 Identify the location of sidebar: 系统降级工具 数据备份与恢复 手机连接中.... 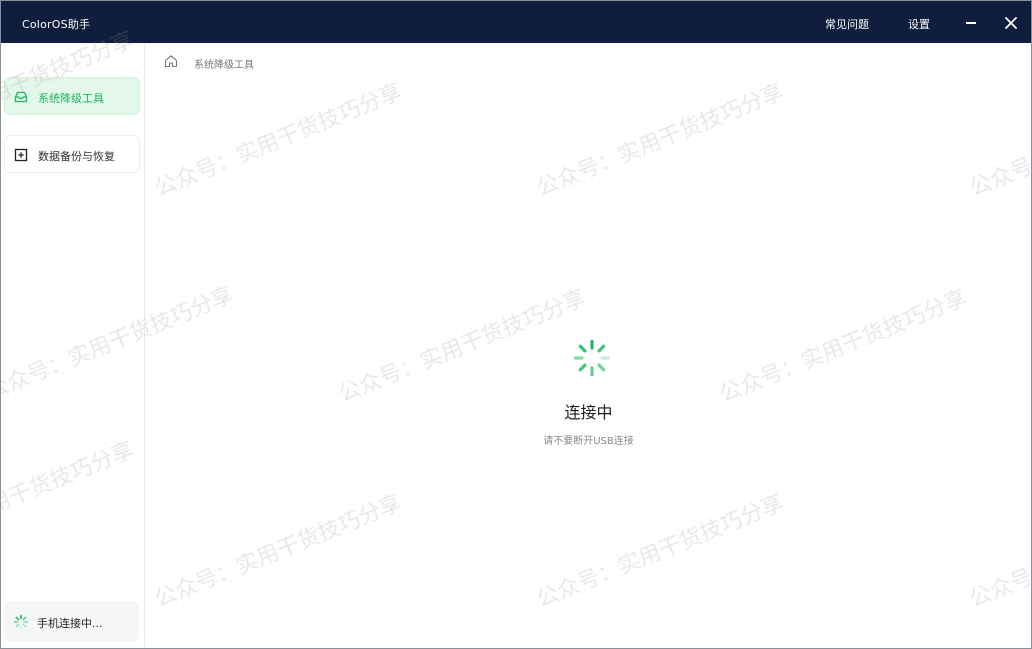
(73, 345).